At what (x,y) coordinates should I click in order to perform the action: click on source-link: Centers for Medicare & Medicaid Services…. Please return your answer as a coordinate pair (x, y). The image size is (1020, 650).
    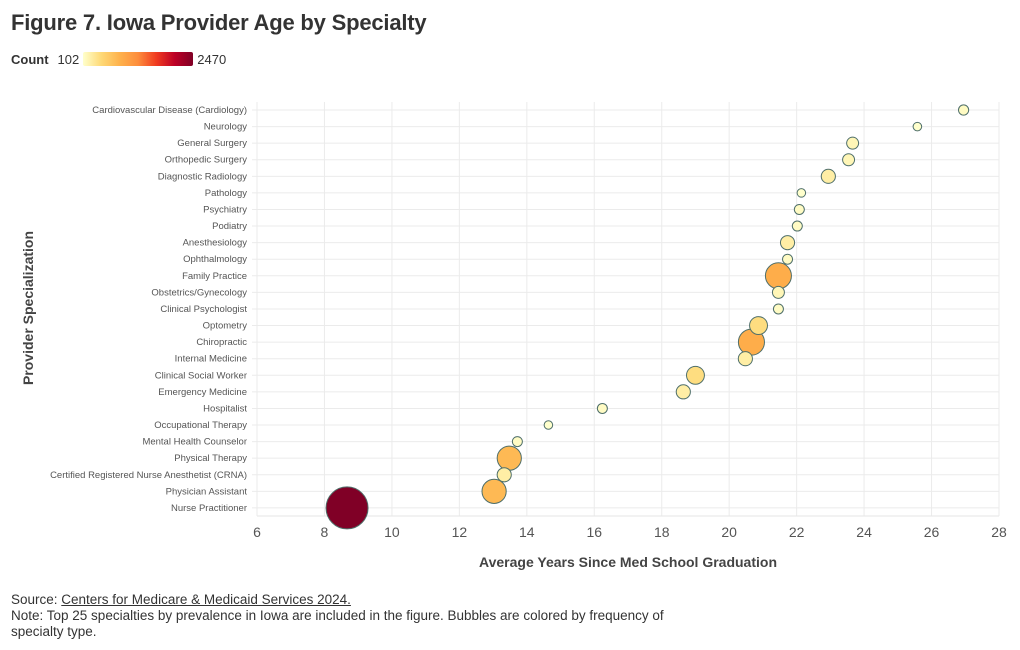
    Looking at the image, I should click on (206, 599).